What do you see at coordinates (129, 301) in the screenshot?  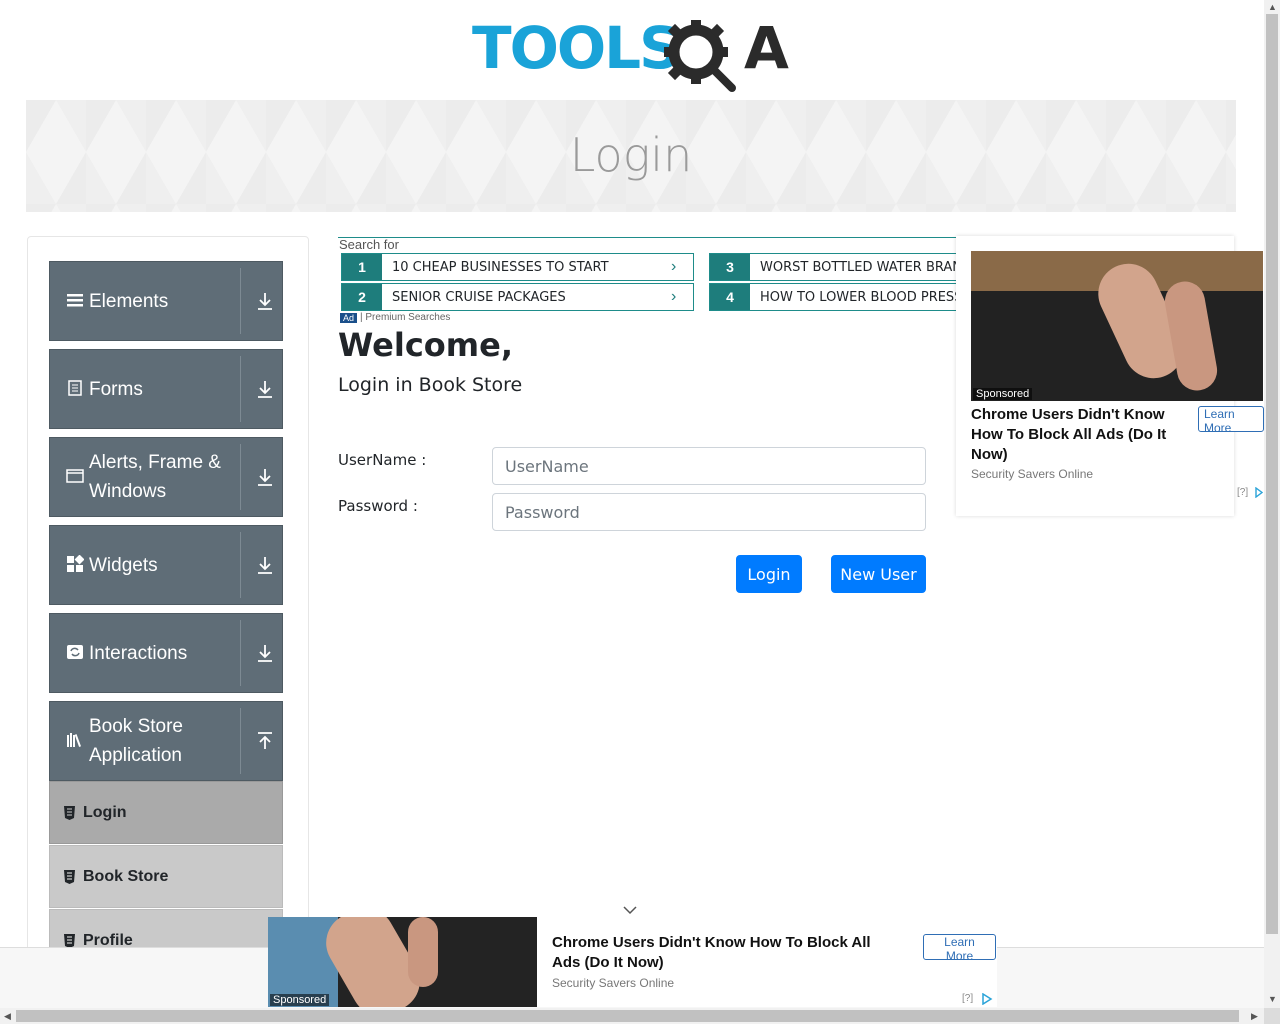 I see `sidebar-group-label: Elements` at bounding box center [129, 301].